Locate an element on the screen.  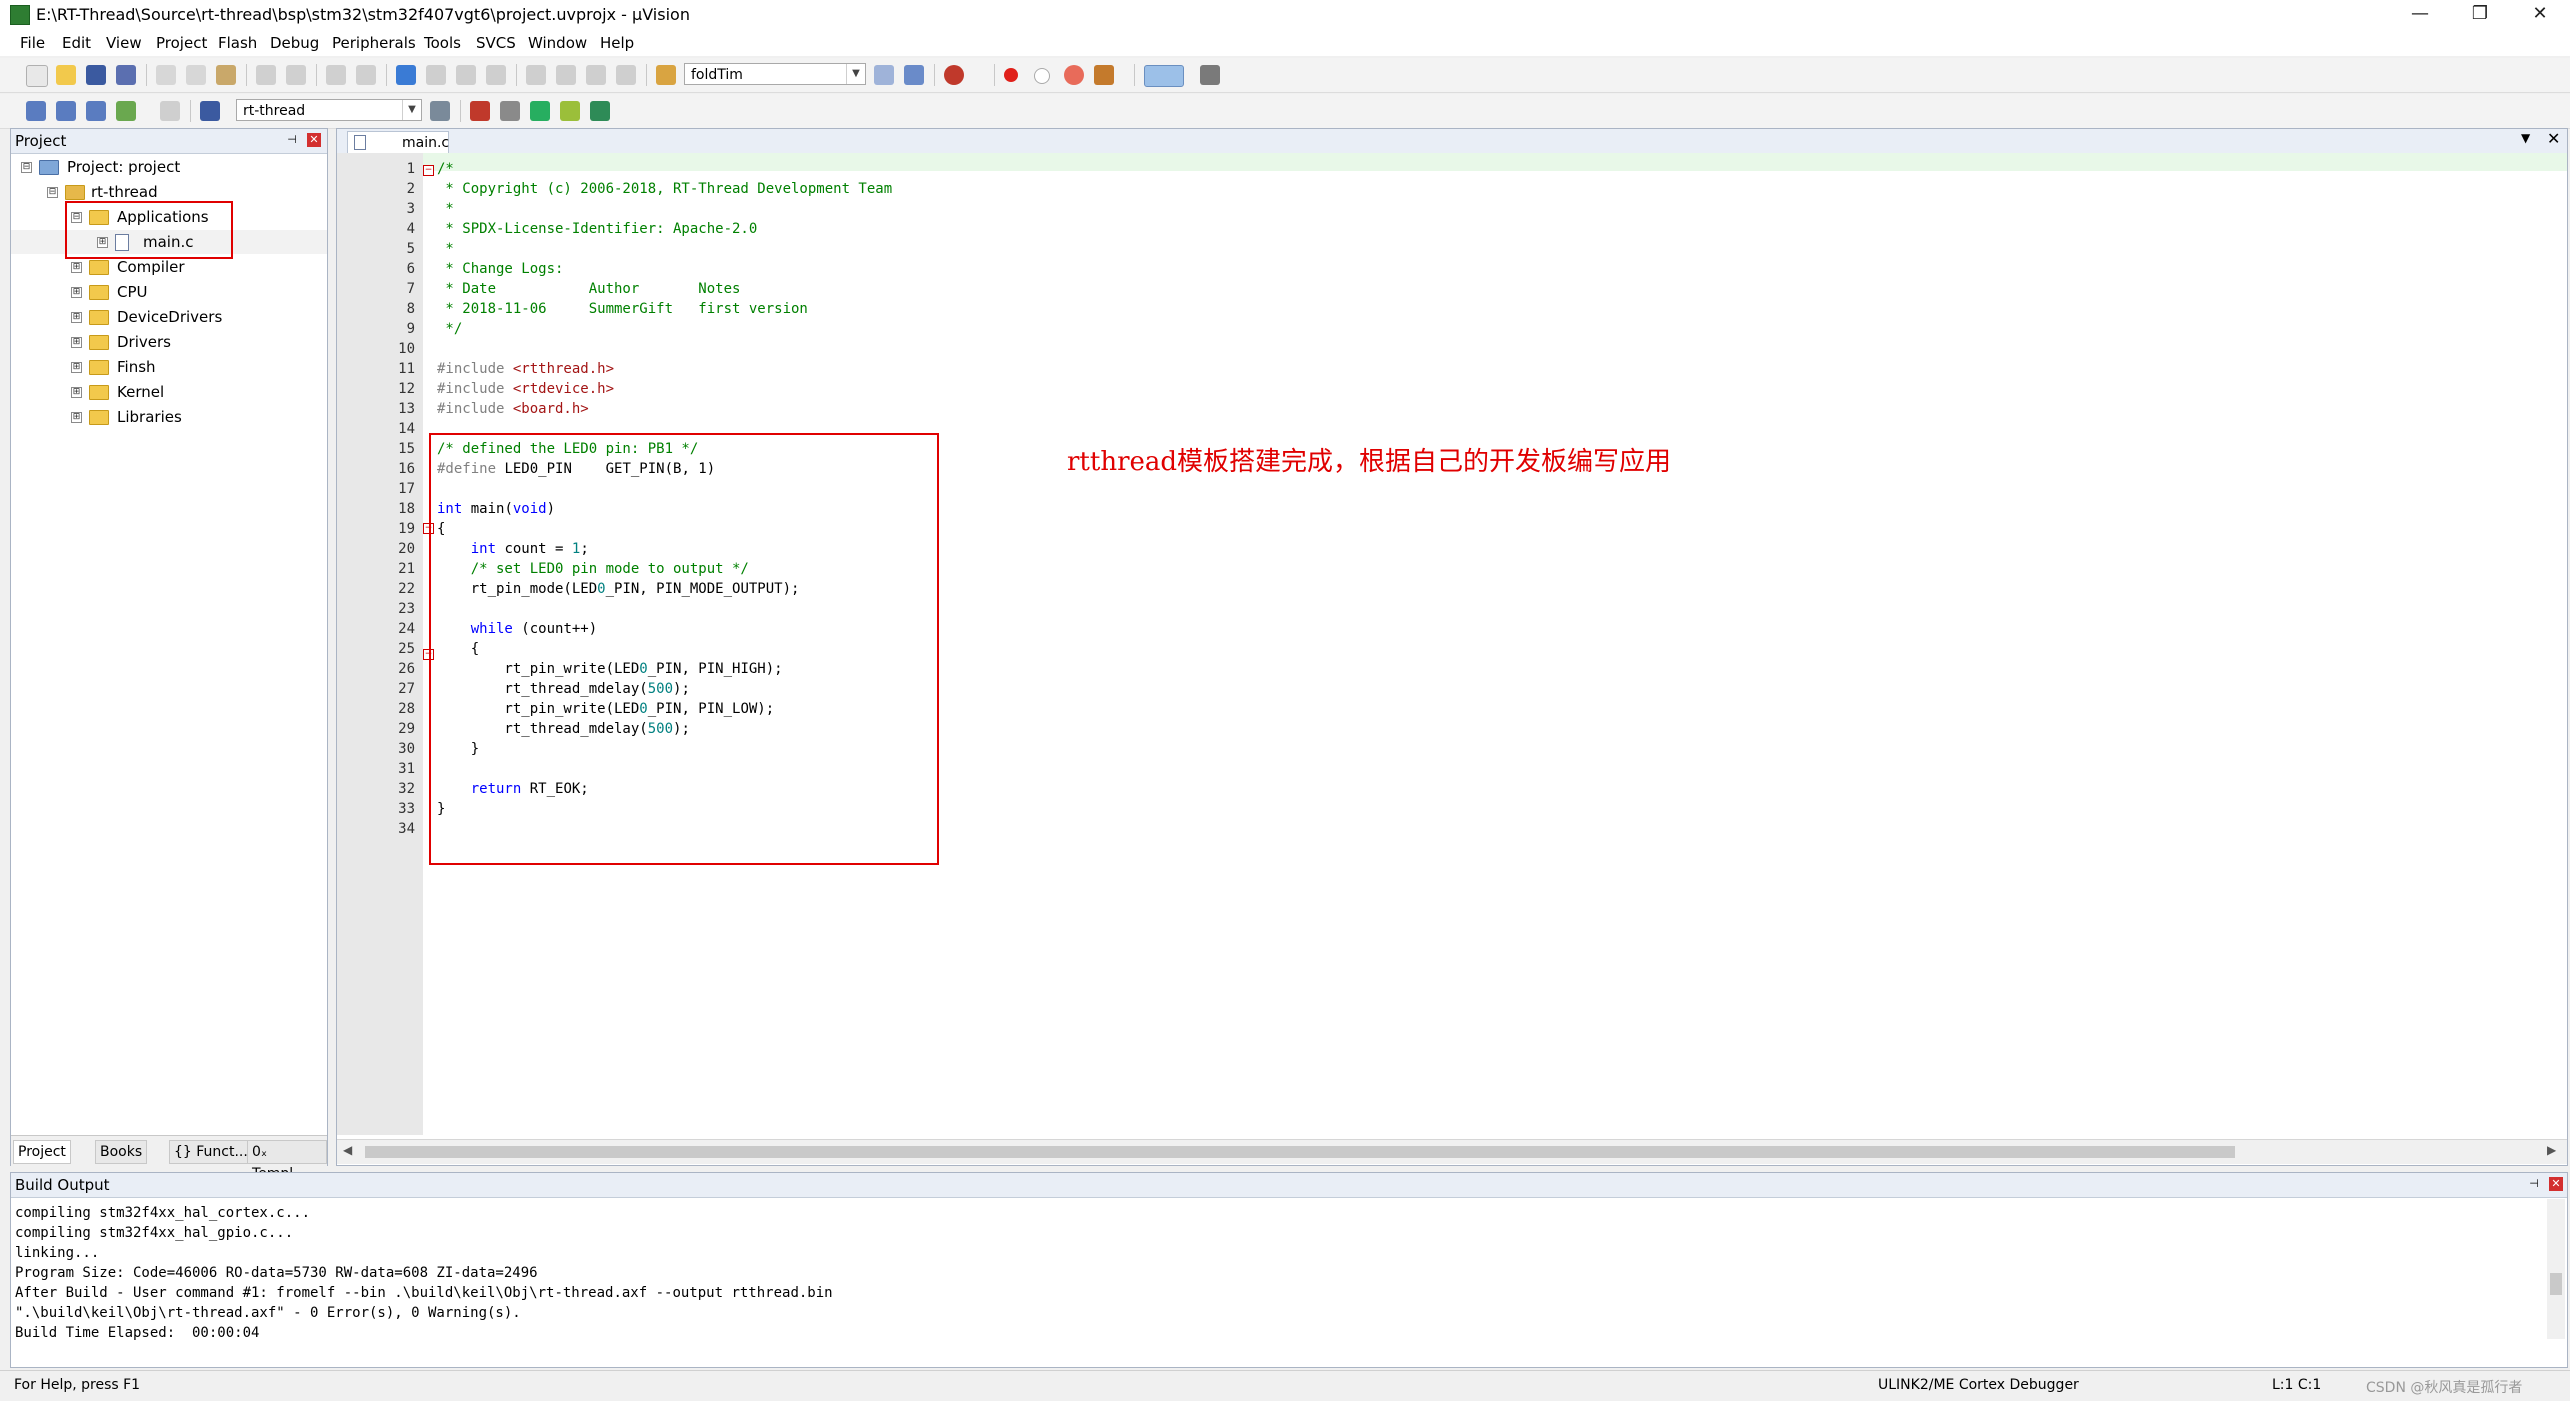
configure-icon is located at coordinates (1210, 75).